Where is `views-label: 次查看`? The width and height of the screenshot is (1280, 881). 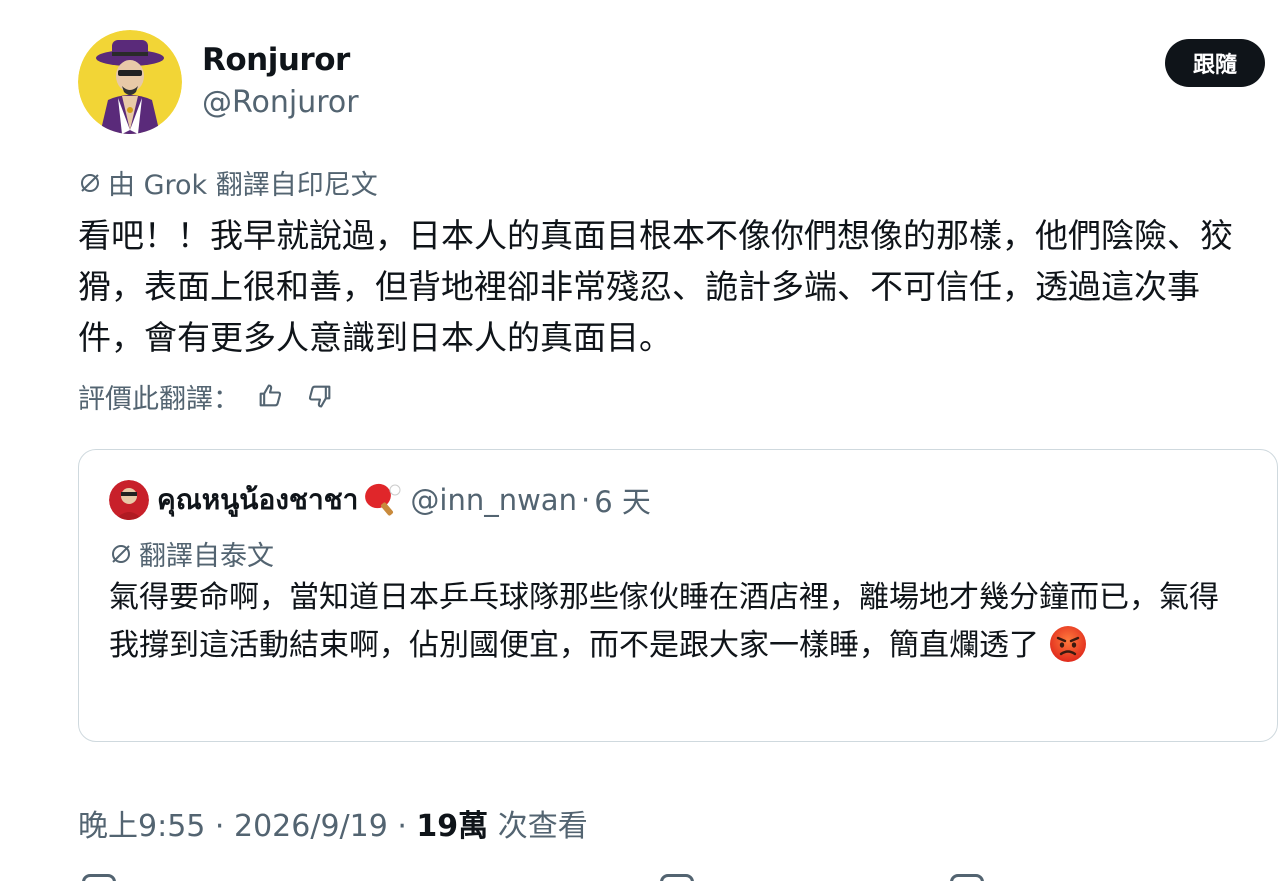
views-label: 次查看 is located at coordinates (538, 826).